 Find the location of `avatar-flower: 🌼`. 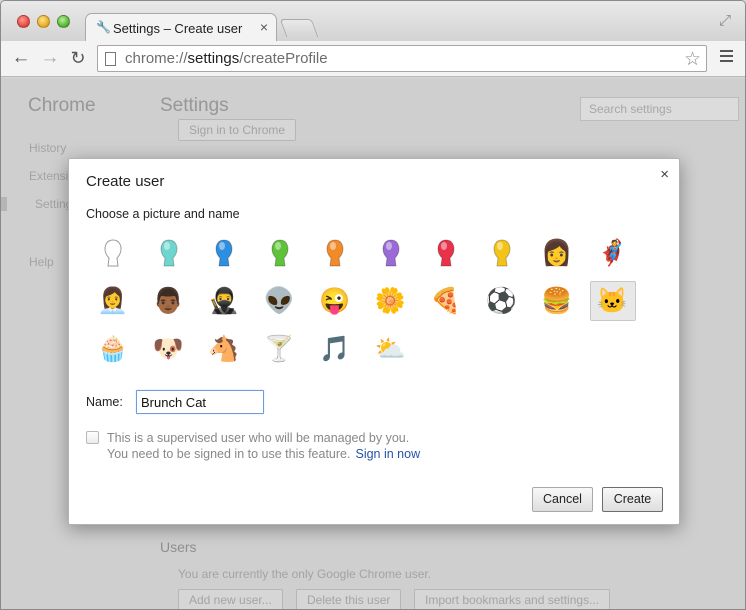

avatar-flower: 🌼 is located at coordinates (391, 301).